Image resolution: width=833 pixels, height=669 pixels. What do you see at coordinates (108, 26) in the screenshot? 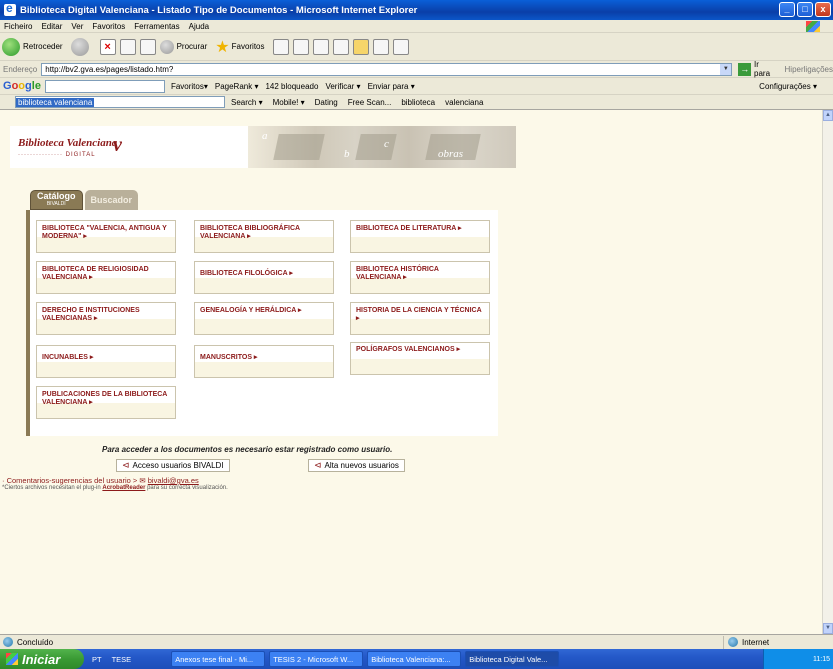
I see `menu-favorites: Favoritos` at bounding box center [108, 26].